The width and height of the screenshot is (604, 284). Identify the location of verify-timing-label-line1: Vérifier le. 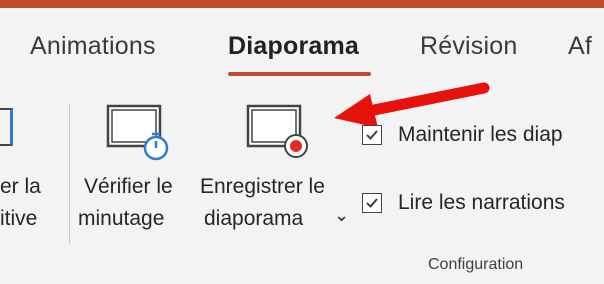
(128, 187).